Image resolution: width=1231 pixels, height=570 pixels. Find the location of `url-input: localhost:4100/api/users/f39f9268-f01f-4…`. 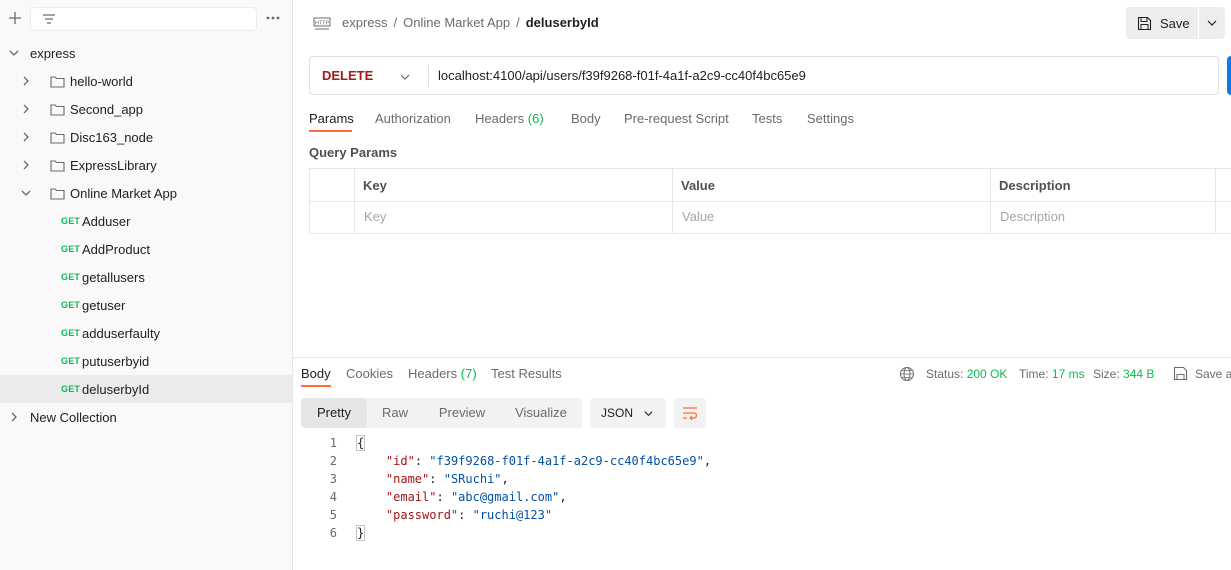

url-input: localhost:4100/api/users/f39f9268-f01f-4… is located at coordinates (622, 75).